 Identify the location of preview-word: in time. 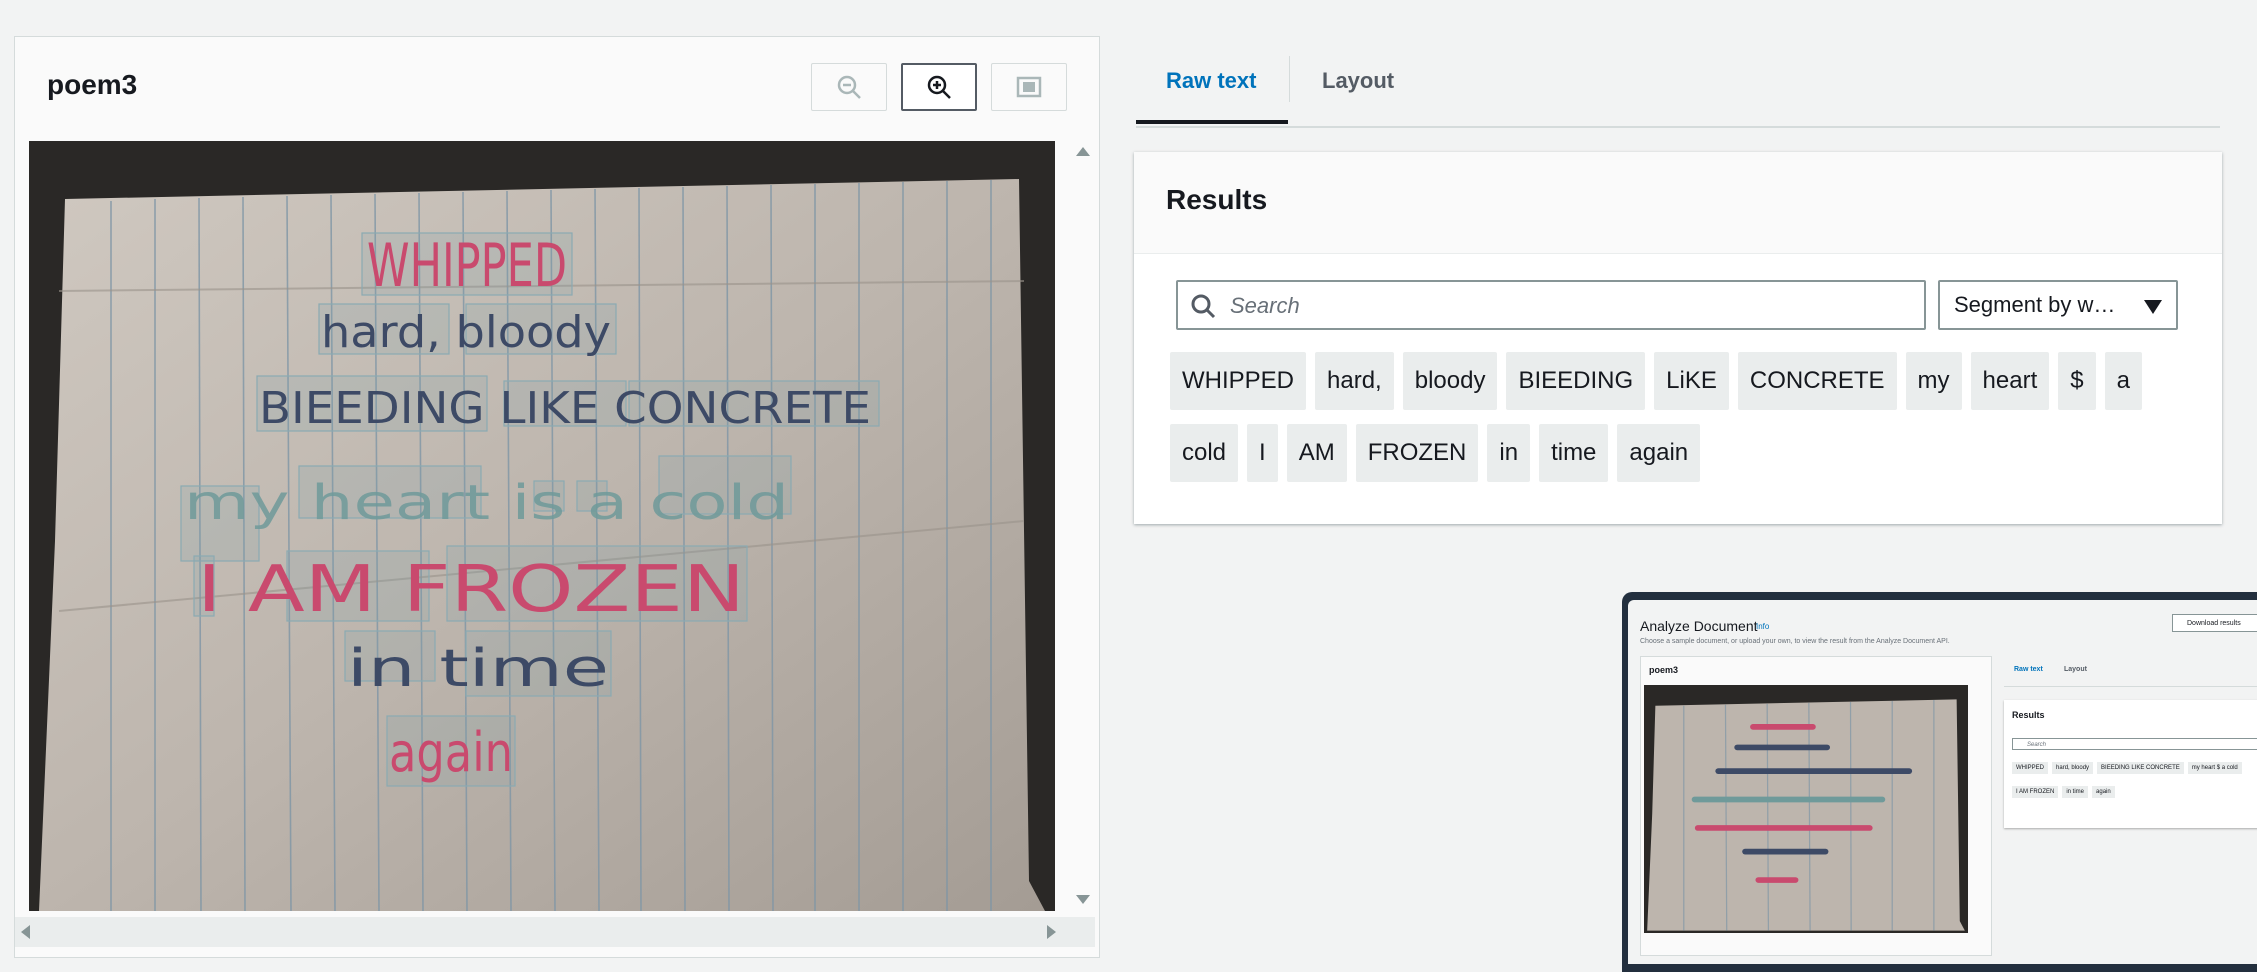
(2075, 792).